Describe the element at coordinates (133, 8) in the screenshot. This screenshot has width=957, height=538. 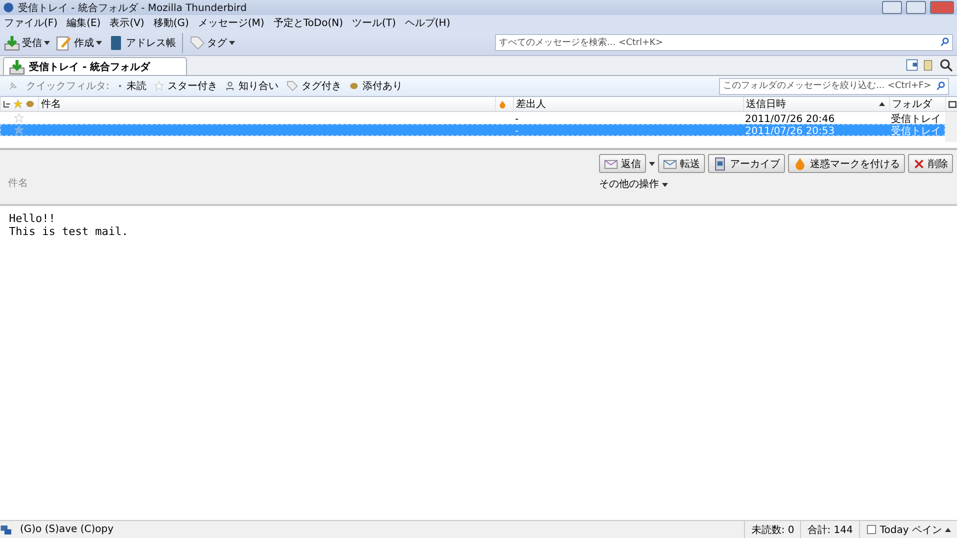
I see `window-title: 受信トレイ - 統合フォルダ - Mozilla Thunderbird` at that location.